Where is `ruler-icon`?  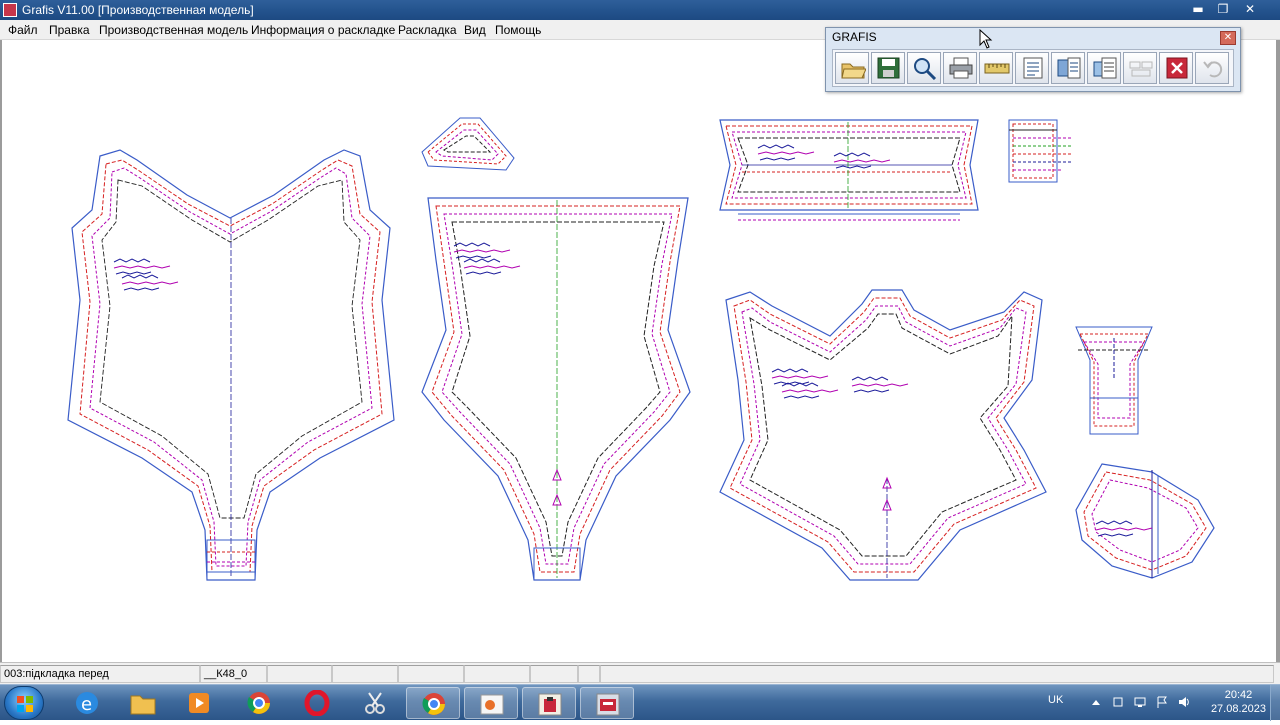 ruler-icon is located at coordinates (997, 68).